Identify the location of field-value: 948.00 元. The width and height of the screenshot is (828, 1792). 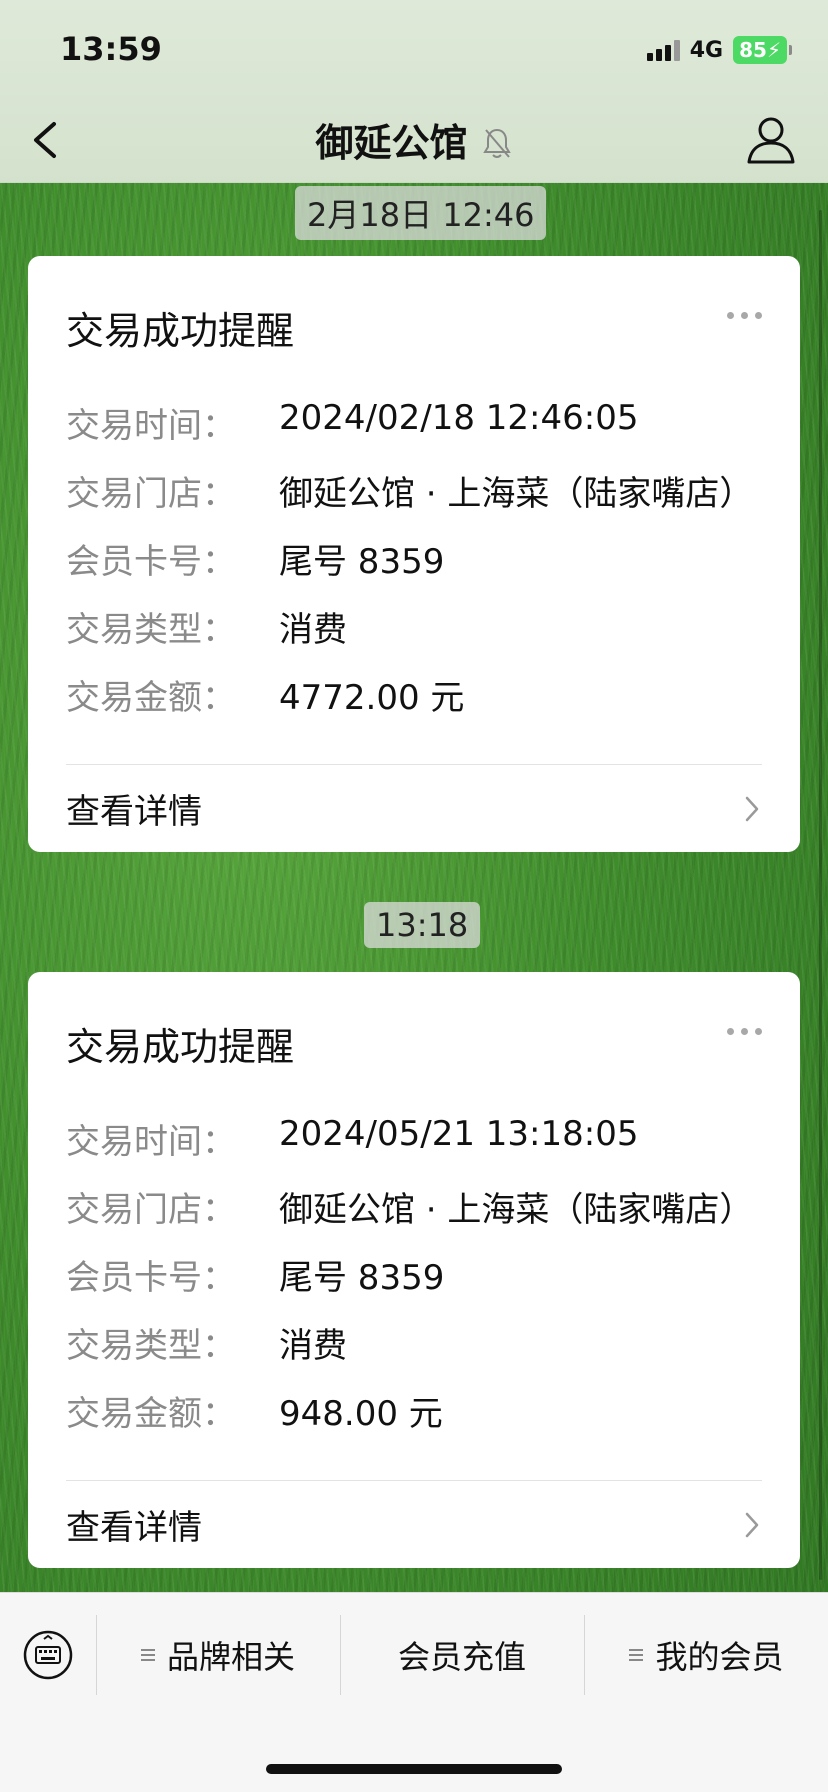
(361, 1414).